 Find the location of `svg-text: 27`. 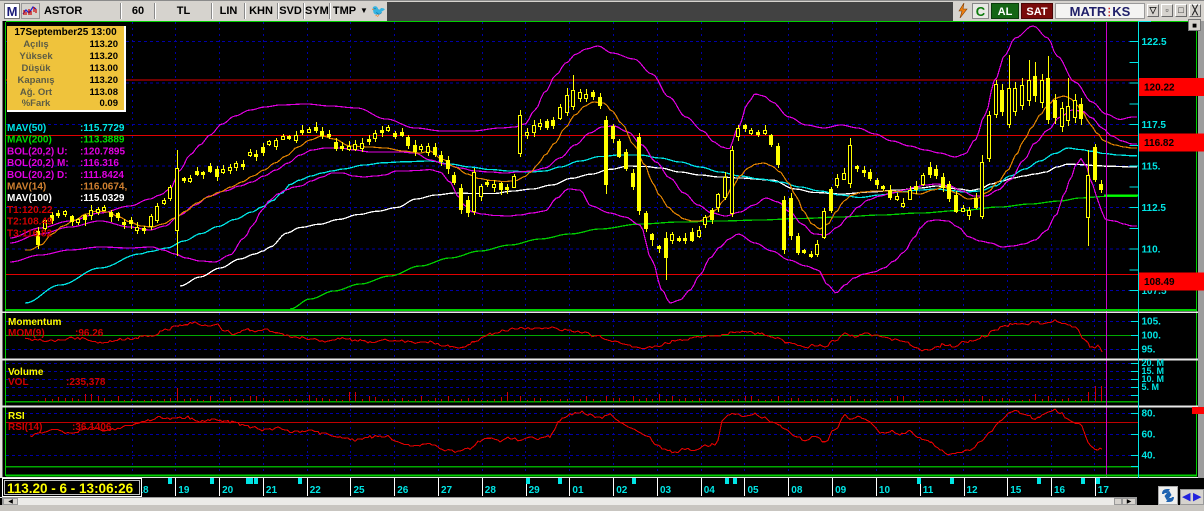

svg-text: 27 is located at coordinates (447, 490).